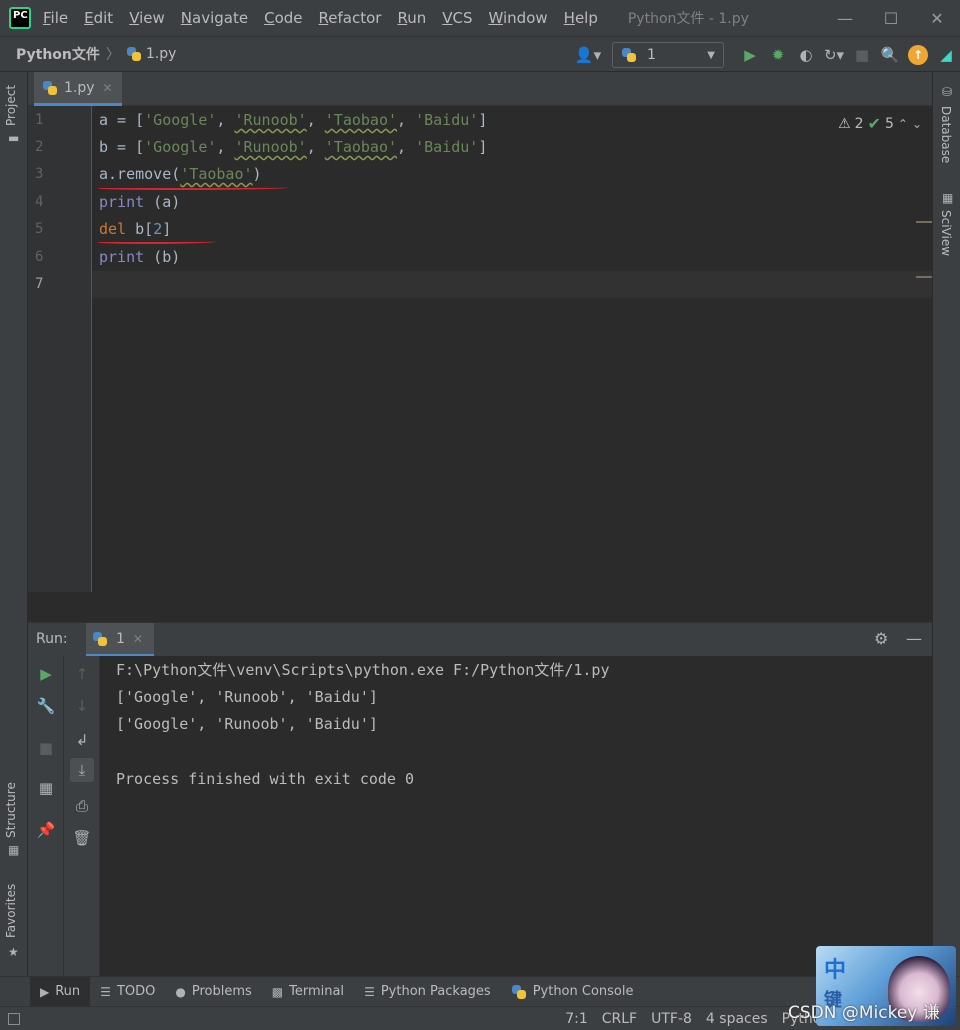  I want to click on favorites-tool-button: Favorites, so click(11, 911).